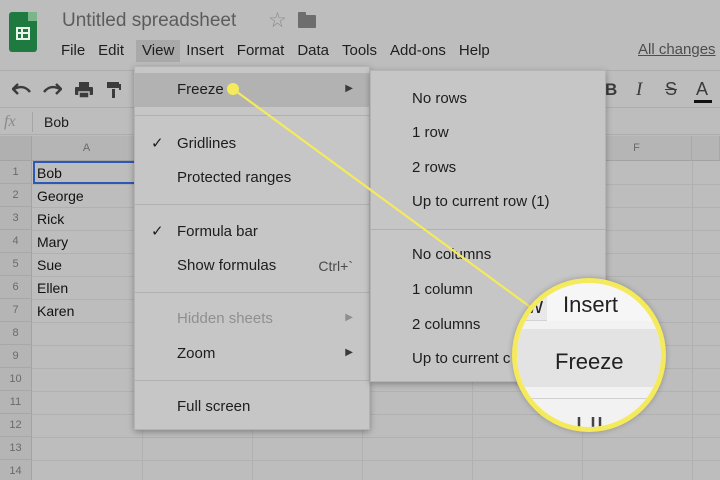  What do you see at coordinates (16, 172) in the screenshot?
I see `row-header: 1` at bounding box center [16, 172].